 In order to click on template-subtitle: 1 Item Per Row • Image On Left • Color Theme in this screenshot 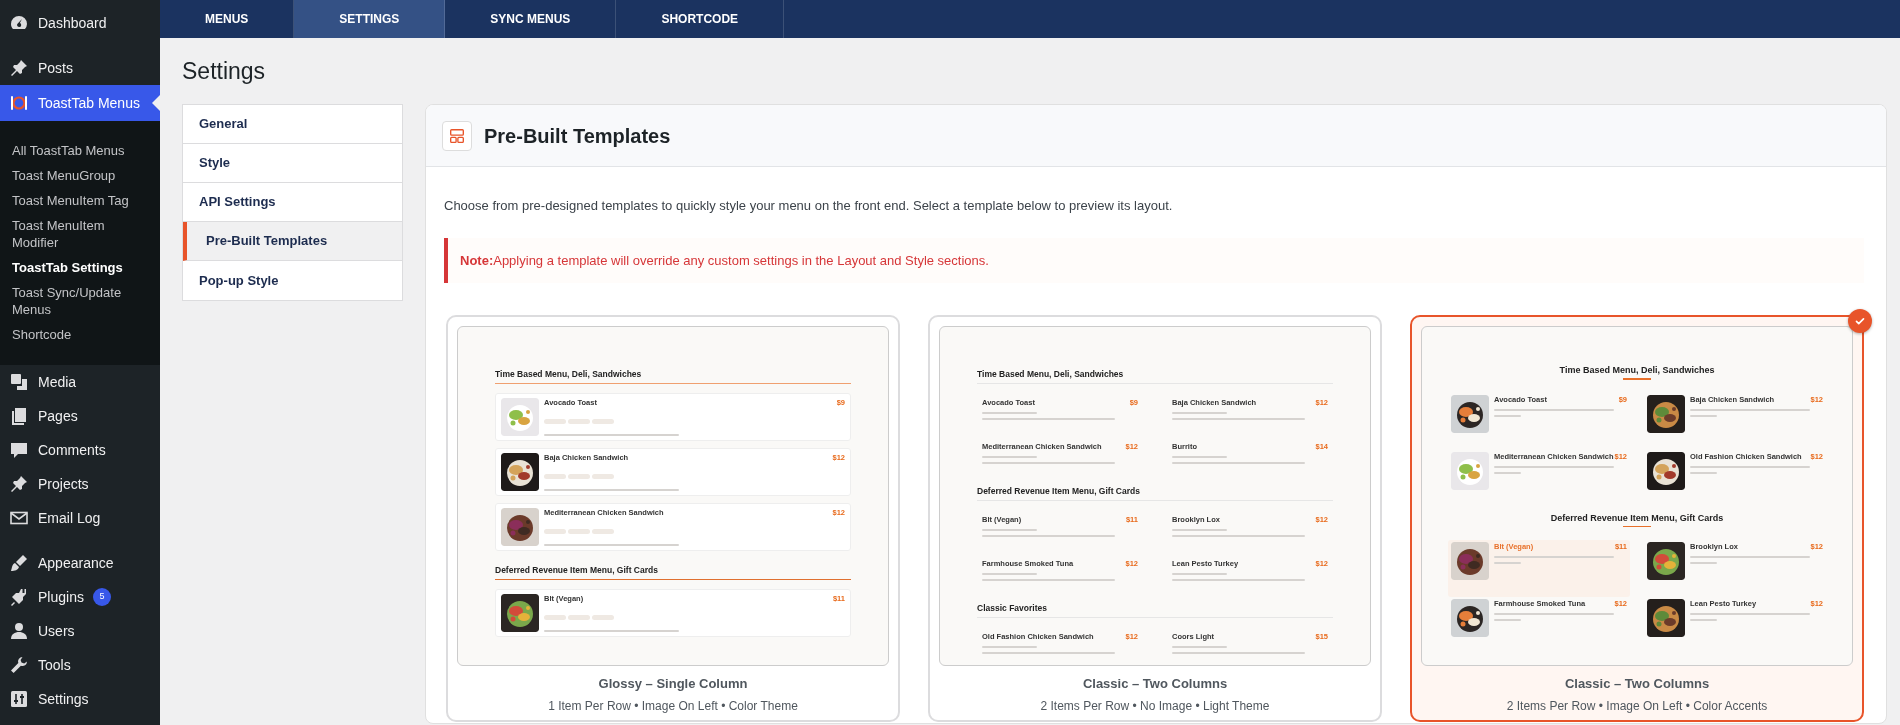, I will do `click(673, 706)`.